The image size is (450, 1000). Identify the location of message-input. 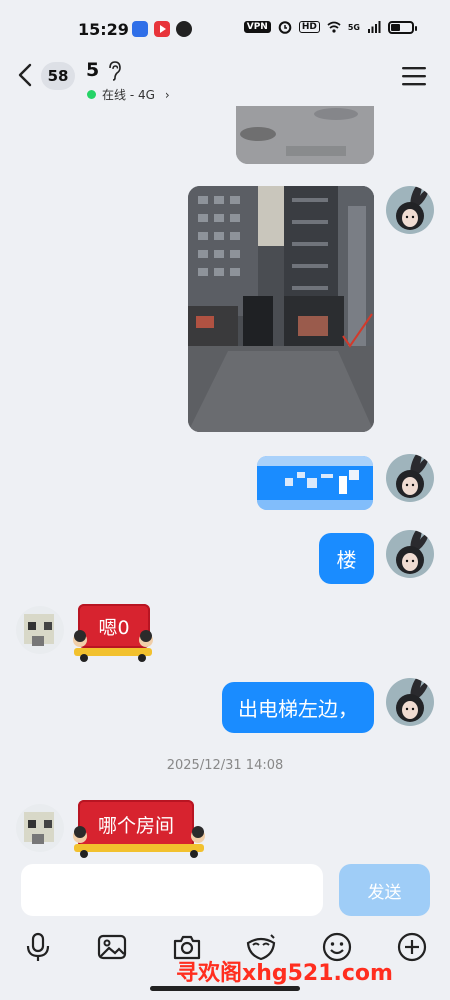
(172, 890).